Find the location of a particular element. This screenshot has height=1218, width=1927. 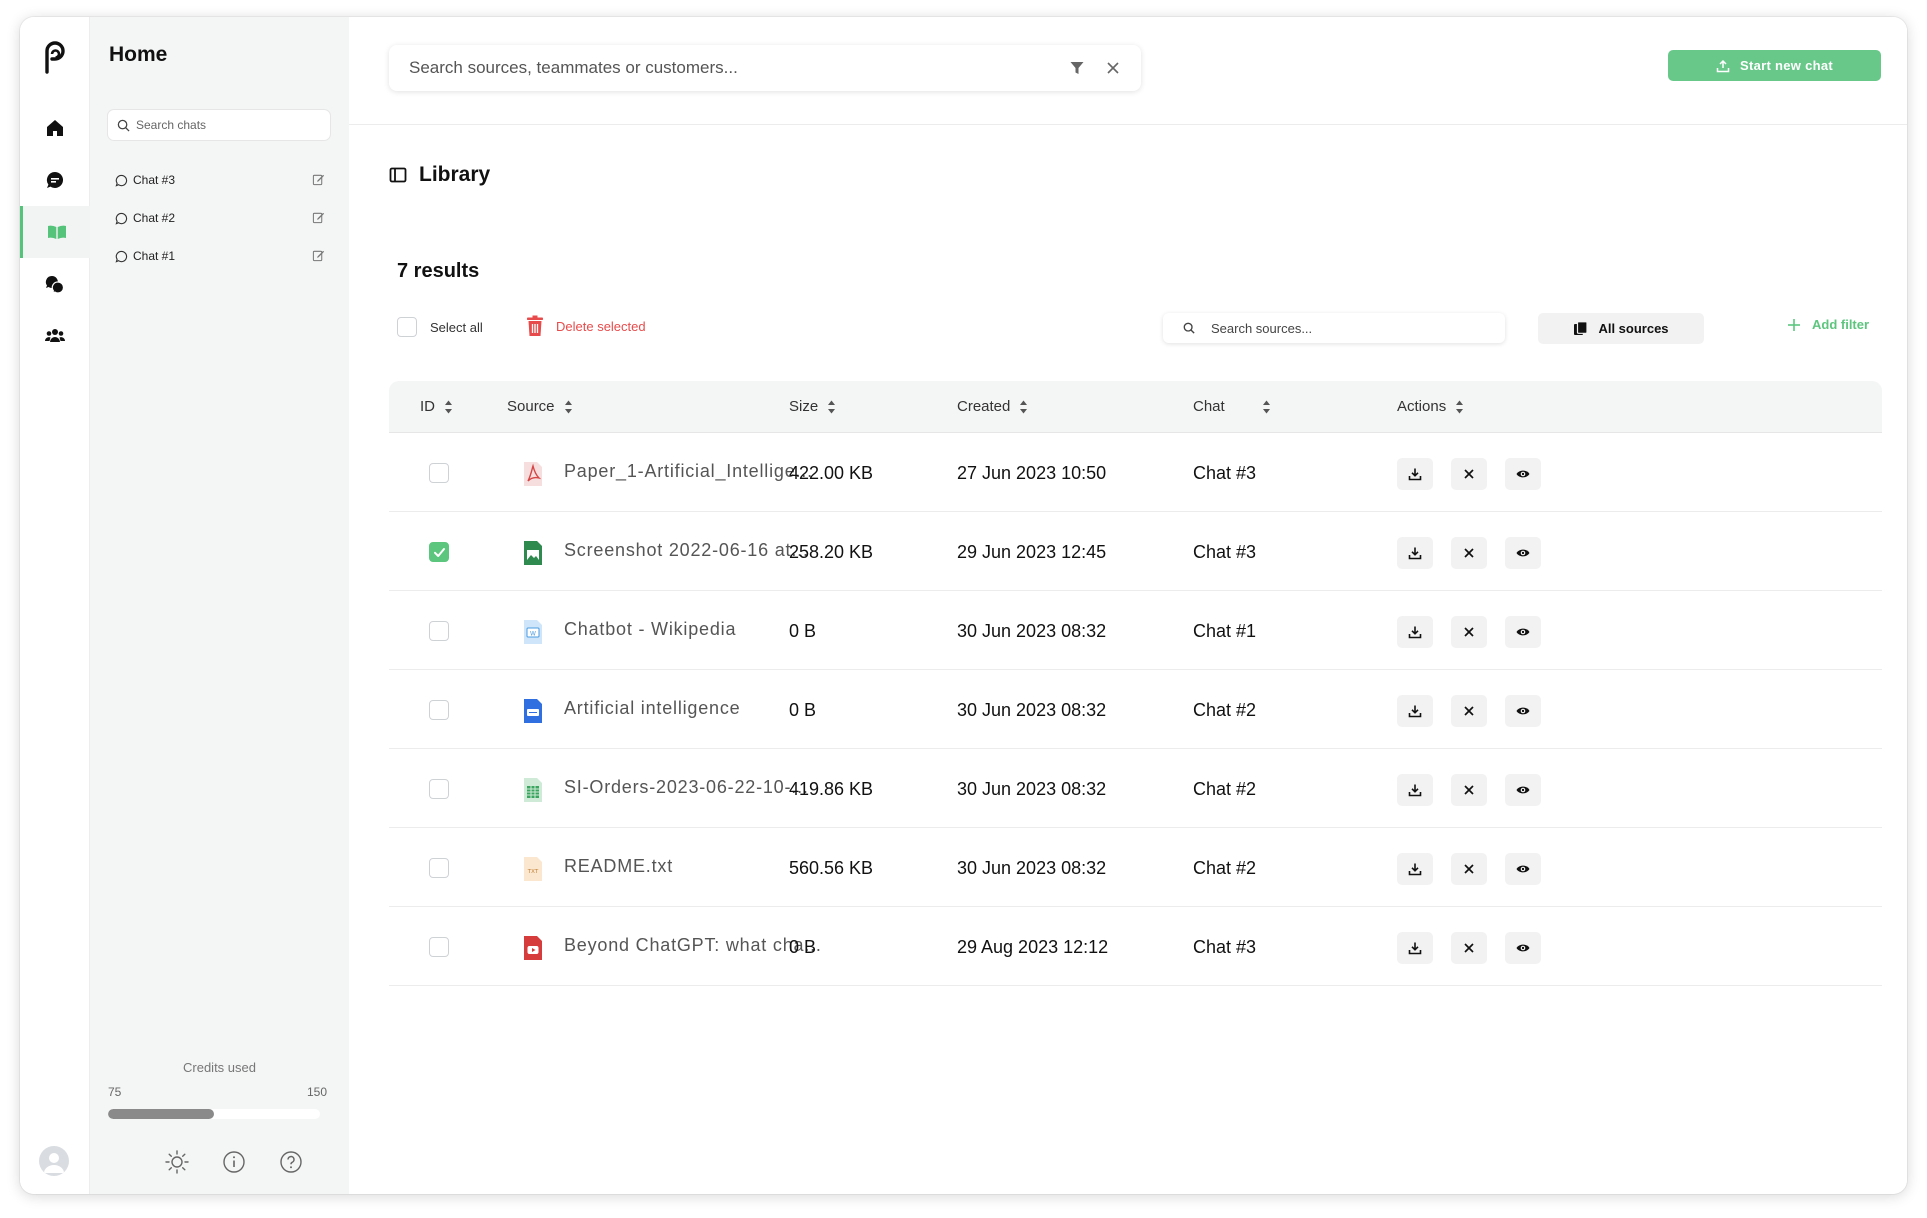

info-icon is located at coordinates (234, 1162).